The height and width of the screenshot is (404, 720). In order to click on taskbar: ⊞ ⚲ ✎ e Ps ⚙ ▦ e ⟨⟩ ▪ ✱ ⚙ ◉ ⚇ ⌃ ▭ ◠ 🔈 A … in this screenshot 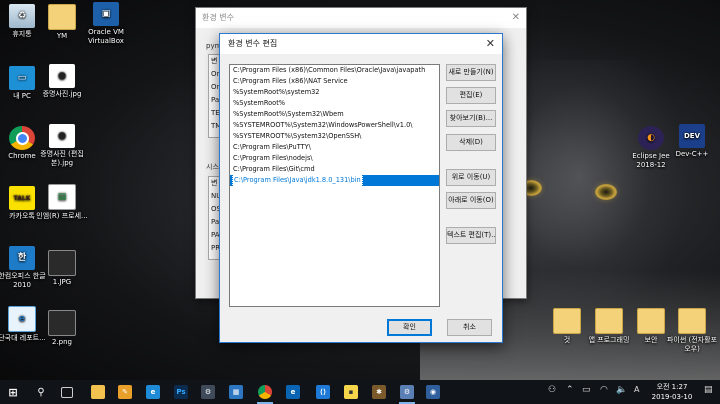, I will do `click(360, 392)`.